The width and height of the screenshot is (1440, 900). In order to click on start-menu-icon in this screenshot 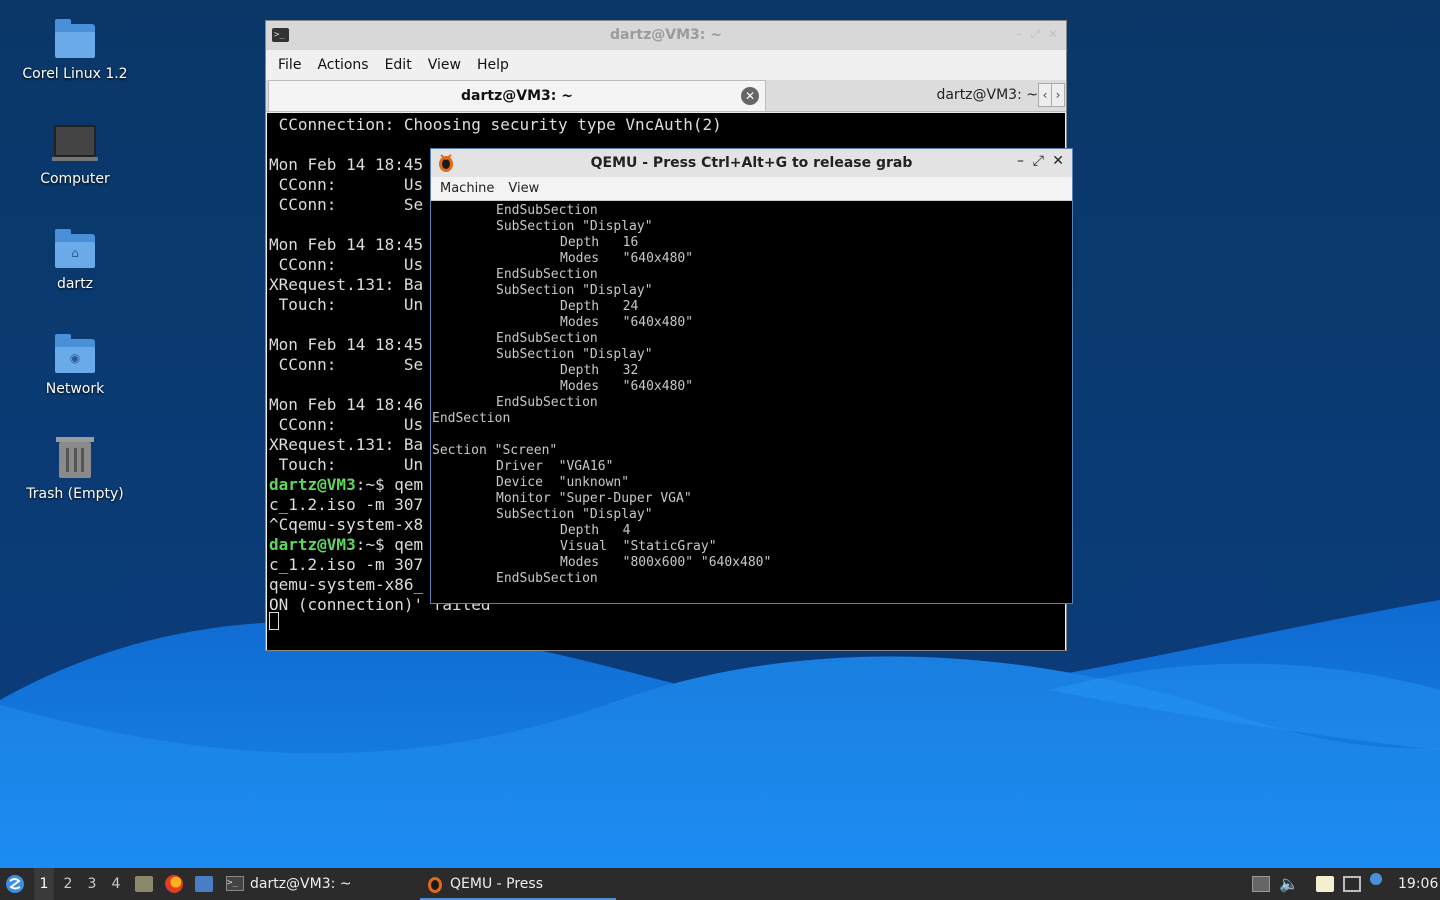, I will do `click(15, 884)`.